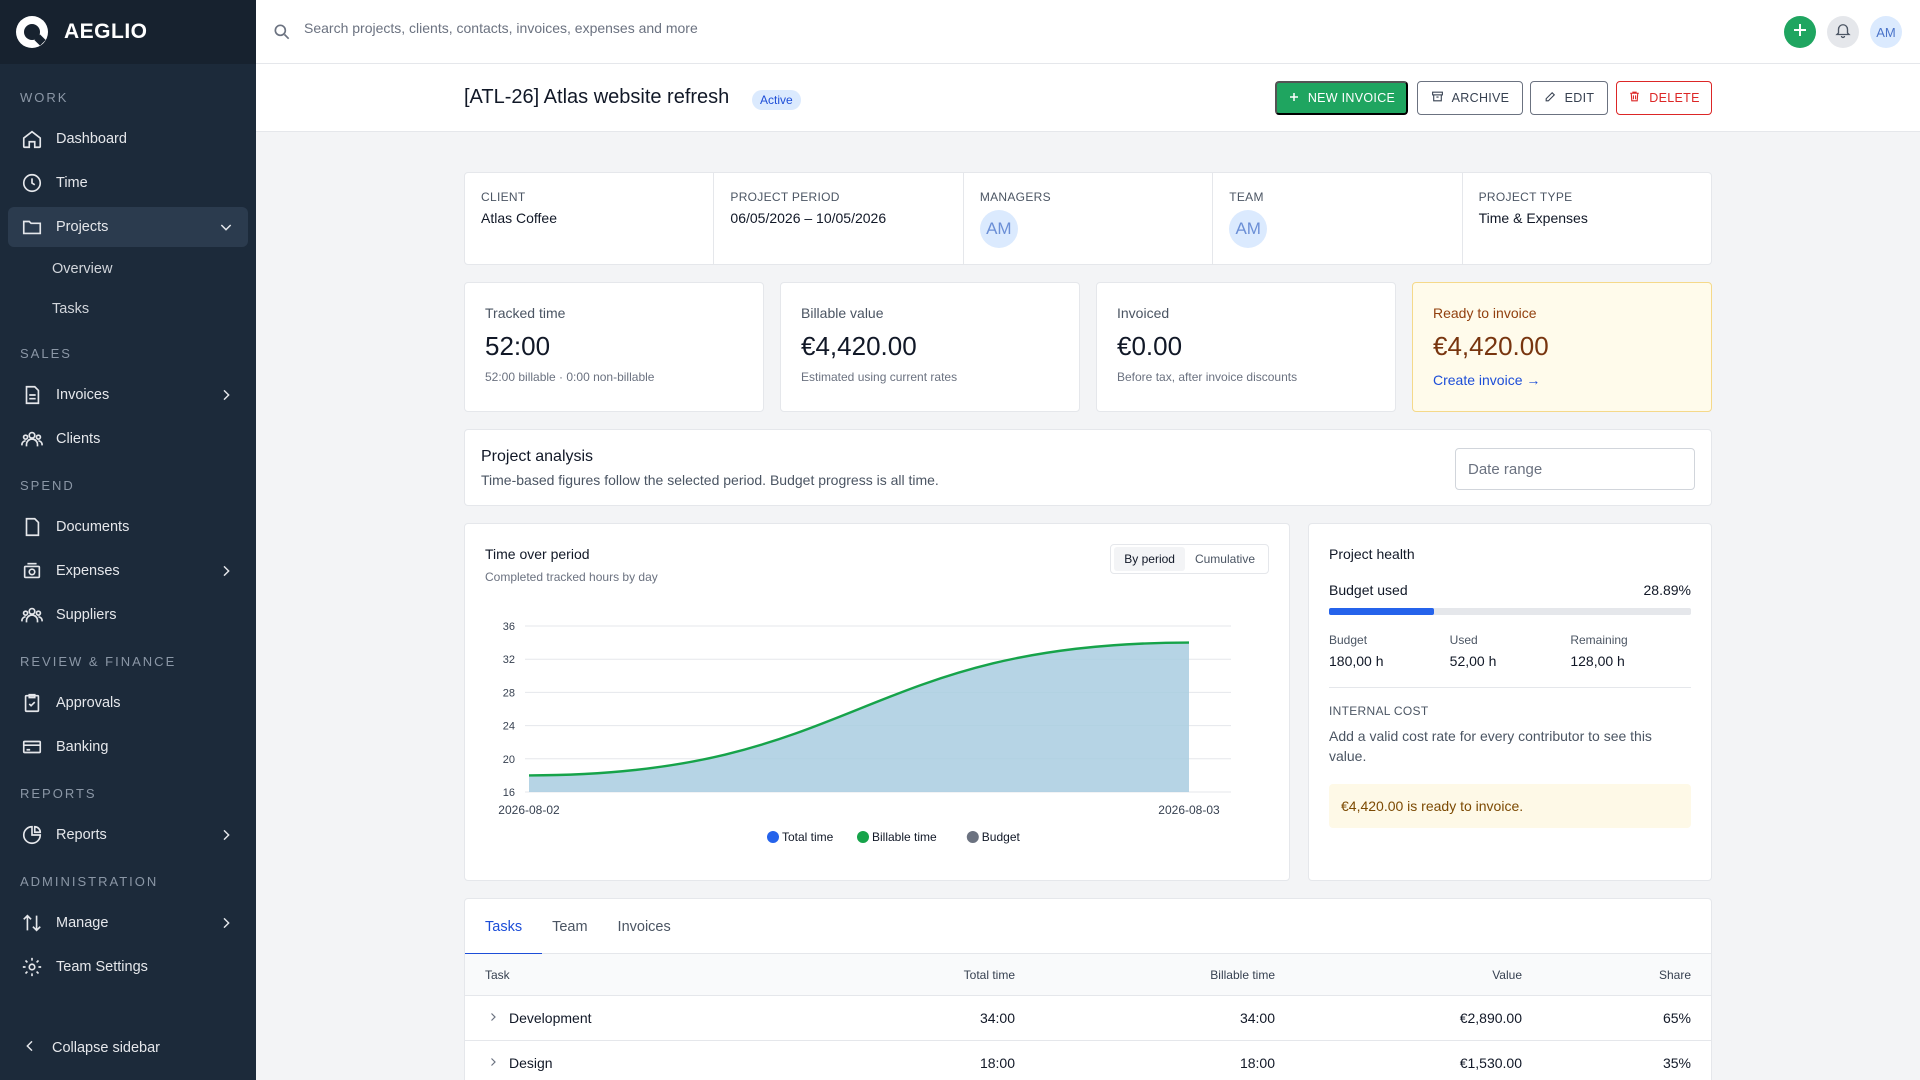 The image size is (1920, 1080). What do you see at coordinates (776, 100) in the screenshot?
I see `status-badge: Active` at bounding box center [776, 100].